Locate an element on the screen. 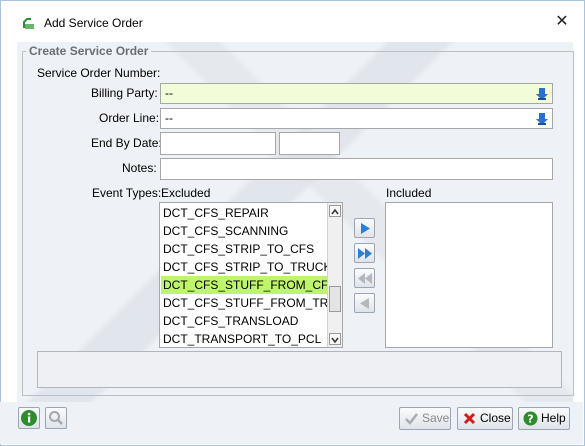  service-order-number-label: Service Order Number: is located at coordinates (99, 73).